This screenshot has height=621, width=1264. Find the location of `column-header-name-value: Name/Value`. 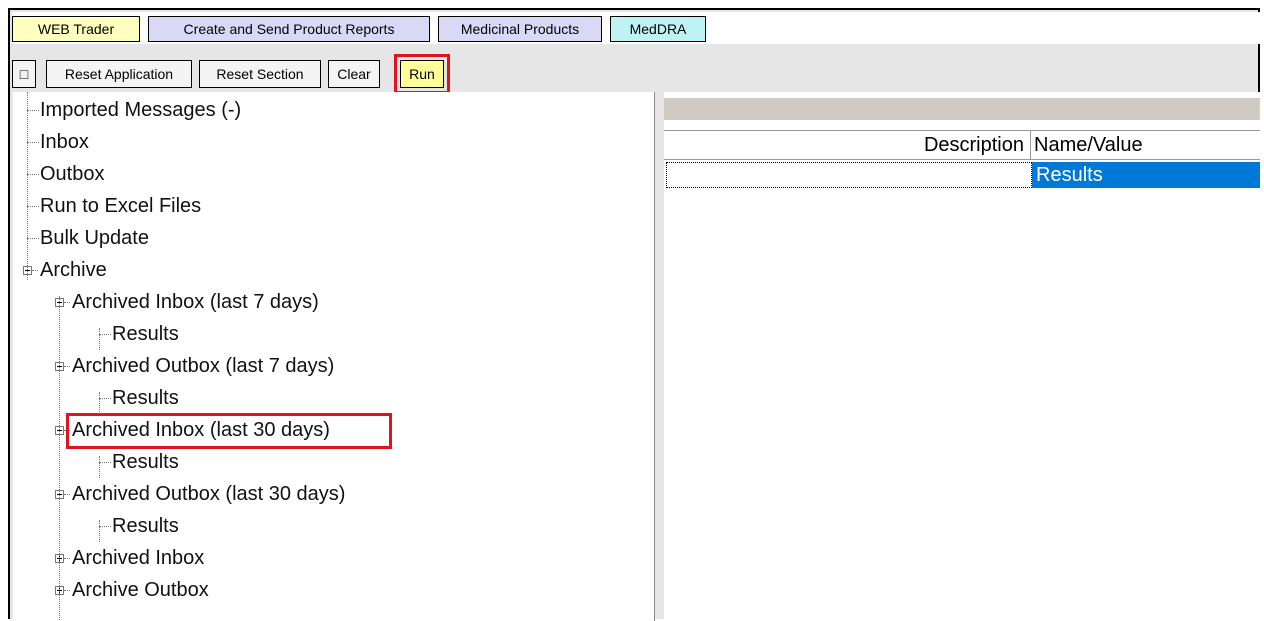

column-header-name-value: Name/Value is located at coordinates (1088, 145).